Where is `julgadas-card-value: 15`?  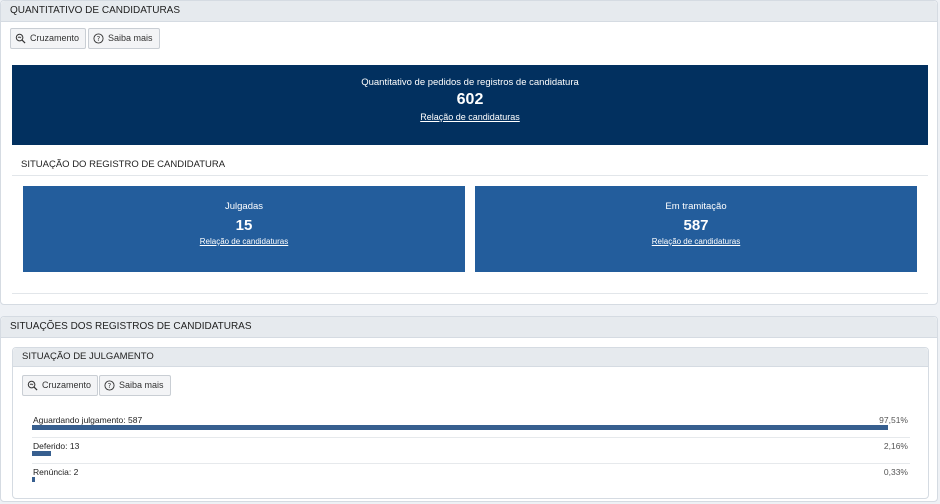 julgadas-card-value: 15 is located at coordinates (244, 225).